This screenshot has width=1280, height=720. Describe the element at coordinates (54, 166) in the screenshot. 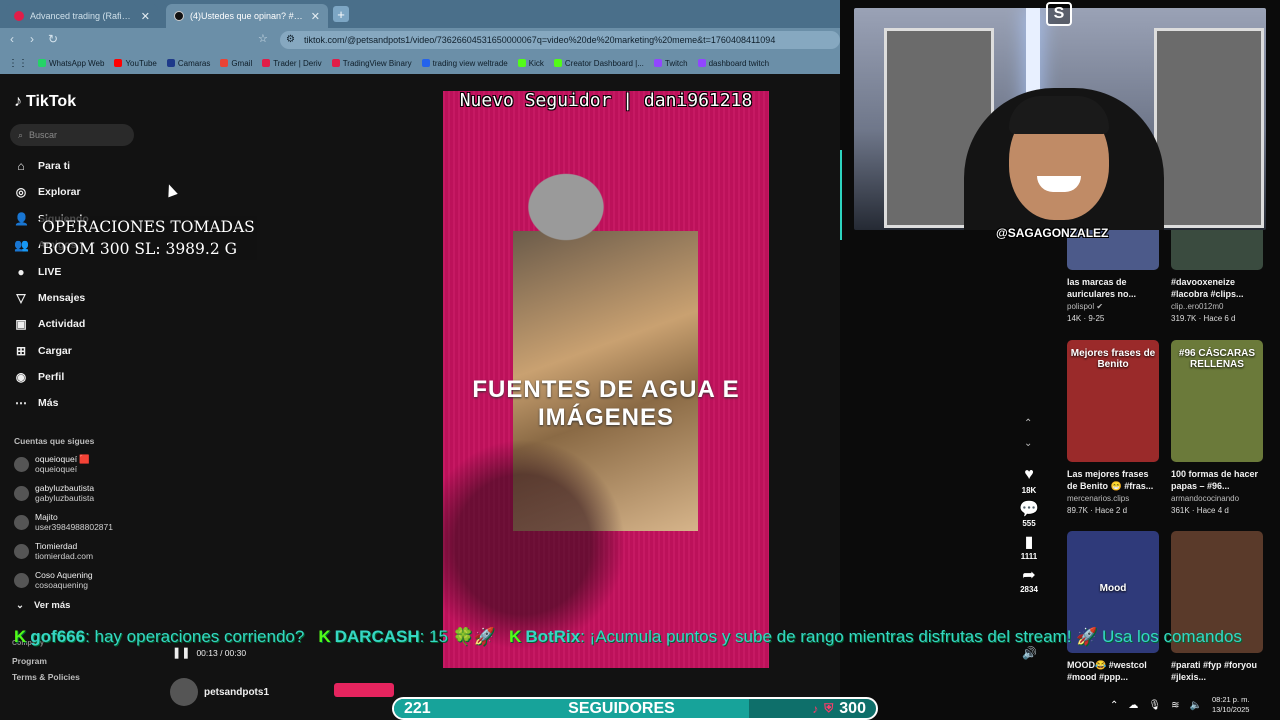

I see `sidebar-item-label: Para ti` at that location.